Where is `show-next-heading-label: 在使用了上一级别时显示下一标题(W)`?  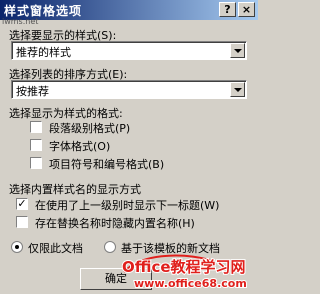
show-next-heading-label: 在使用了上一级别时显示下一标题(W) is located at coordinates (127, 205).